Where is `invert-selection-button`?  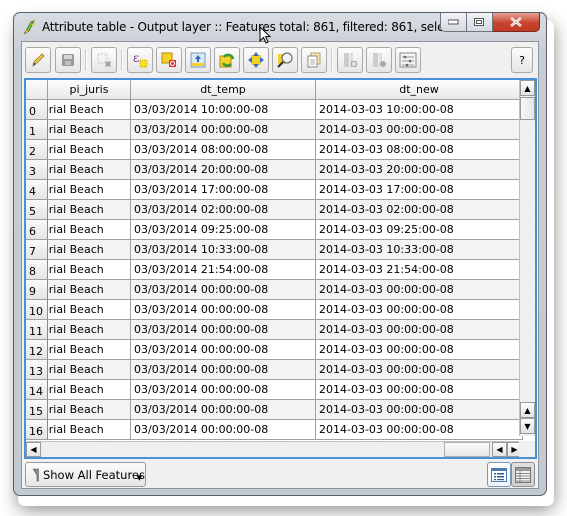
invert-selection-button is located at coordinates (227, 60).